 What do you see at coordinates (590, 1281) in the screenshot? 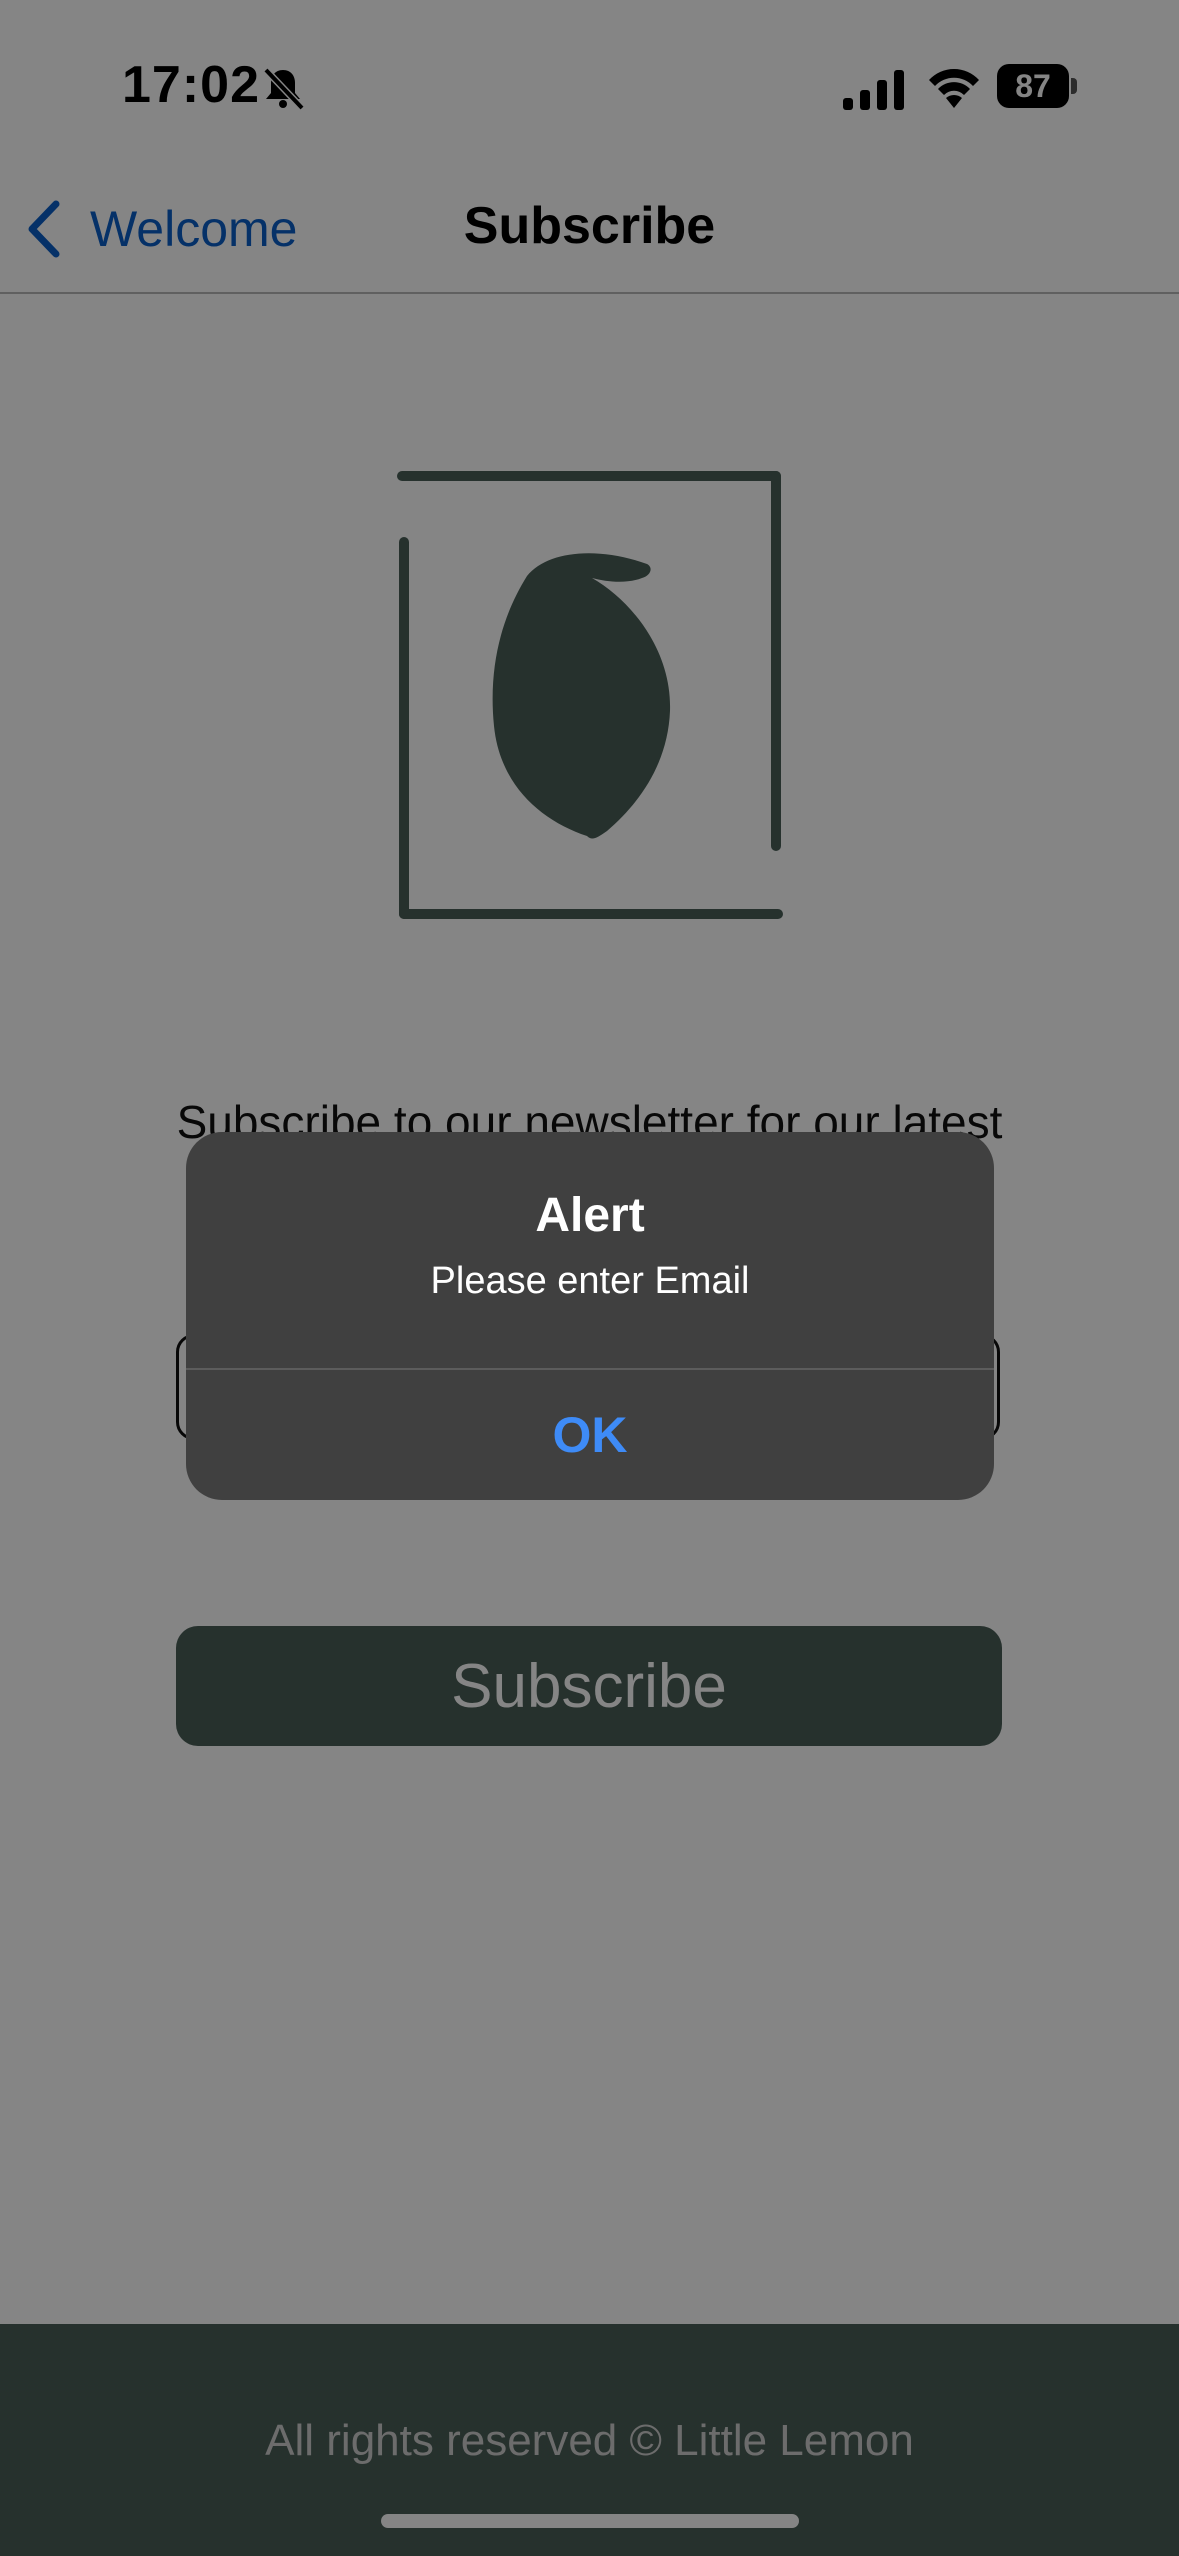
I see `alert-message: Please enter Email` at bounding box center [590, 1281].